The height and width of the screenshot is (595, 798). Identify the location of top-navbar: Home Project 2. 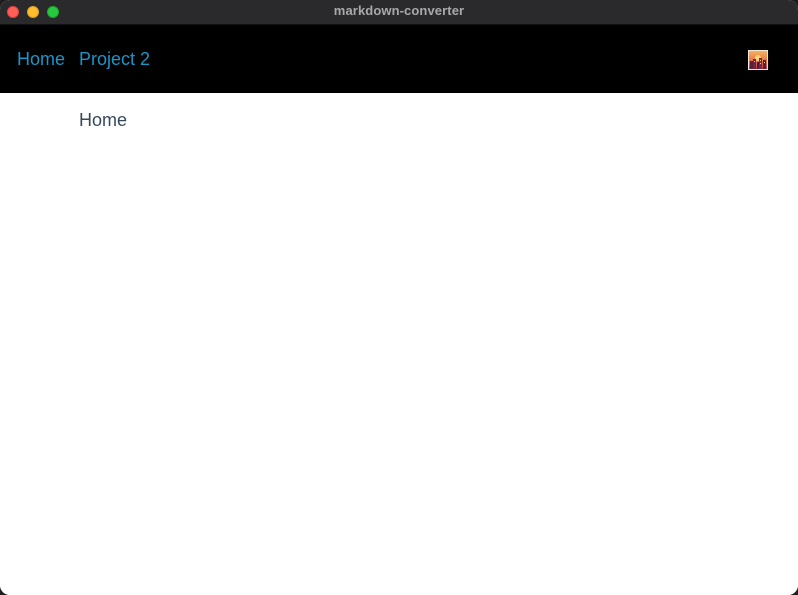
(399, 59).